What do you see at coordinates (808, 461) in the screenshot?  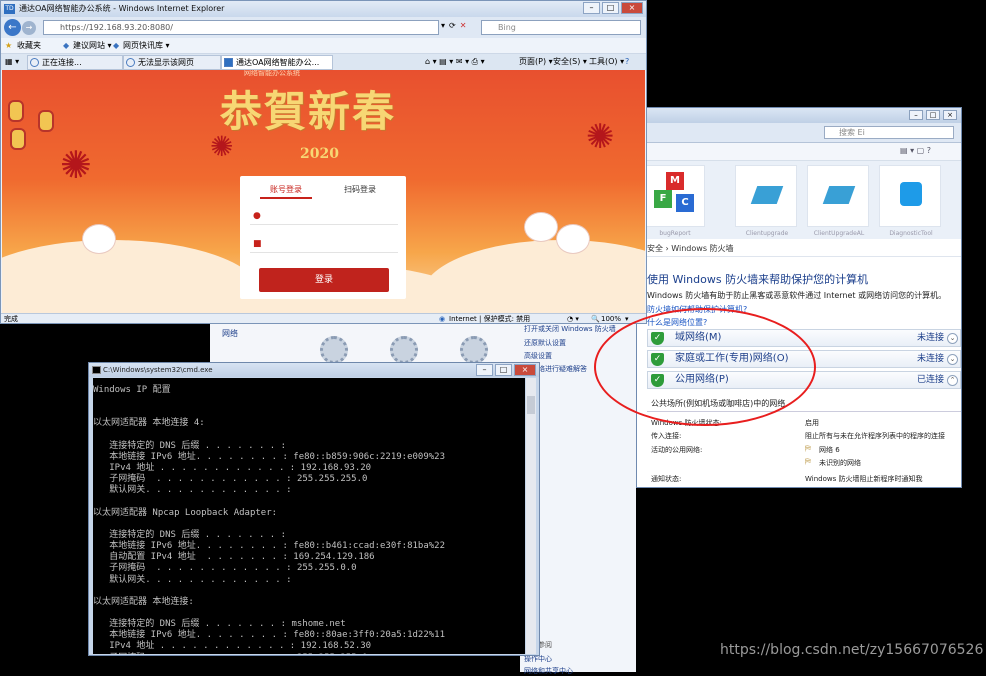 I see `network-bench-icon: ⛿` at bounding box center [808, 461].